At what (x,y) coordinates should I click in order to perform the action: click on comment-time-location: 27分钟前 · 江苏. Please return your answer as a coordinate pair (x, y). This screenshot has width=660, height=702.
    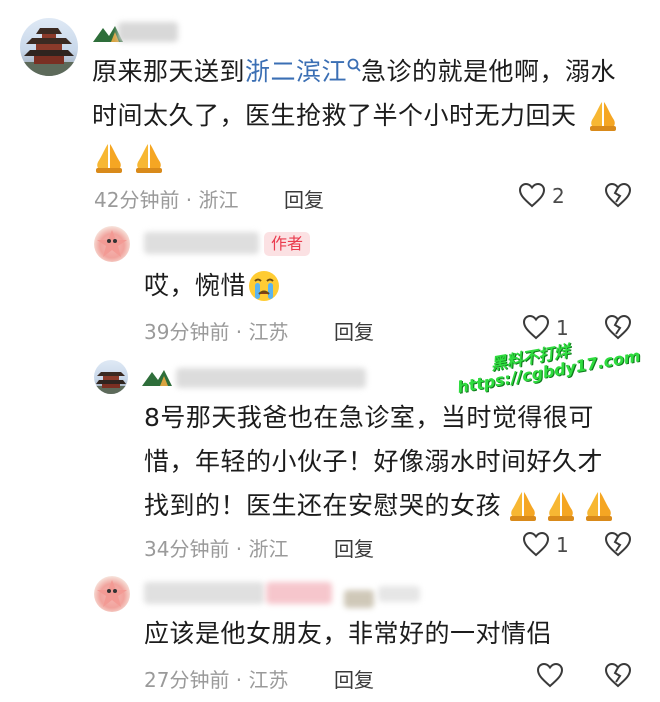
    Looking at the image, I should click on (216, 680).